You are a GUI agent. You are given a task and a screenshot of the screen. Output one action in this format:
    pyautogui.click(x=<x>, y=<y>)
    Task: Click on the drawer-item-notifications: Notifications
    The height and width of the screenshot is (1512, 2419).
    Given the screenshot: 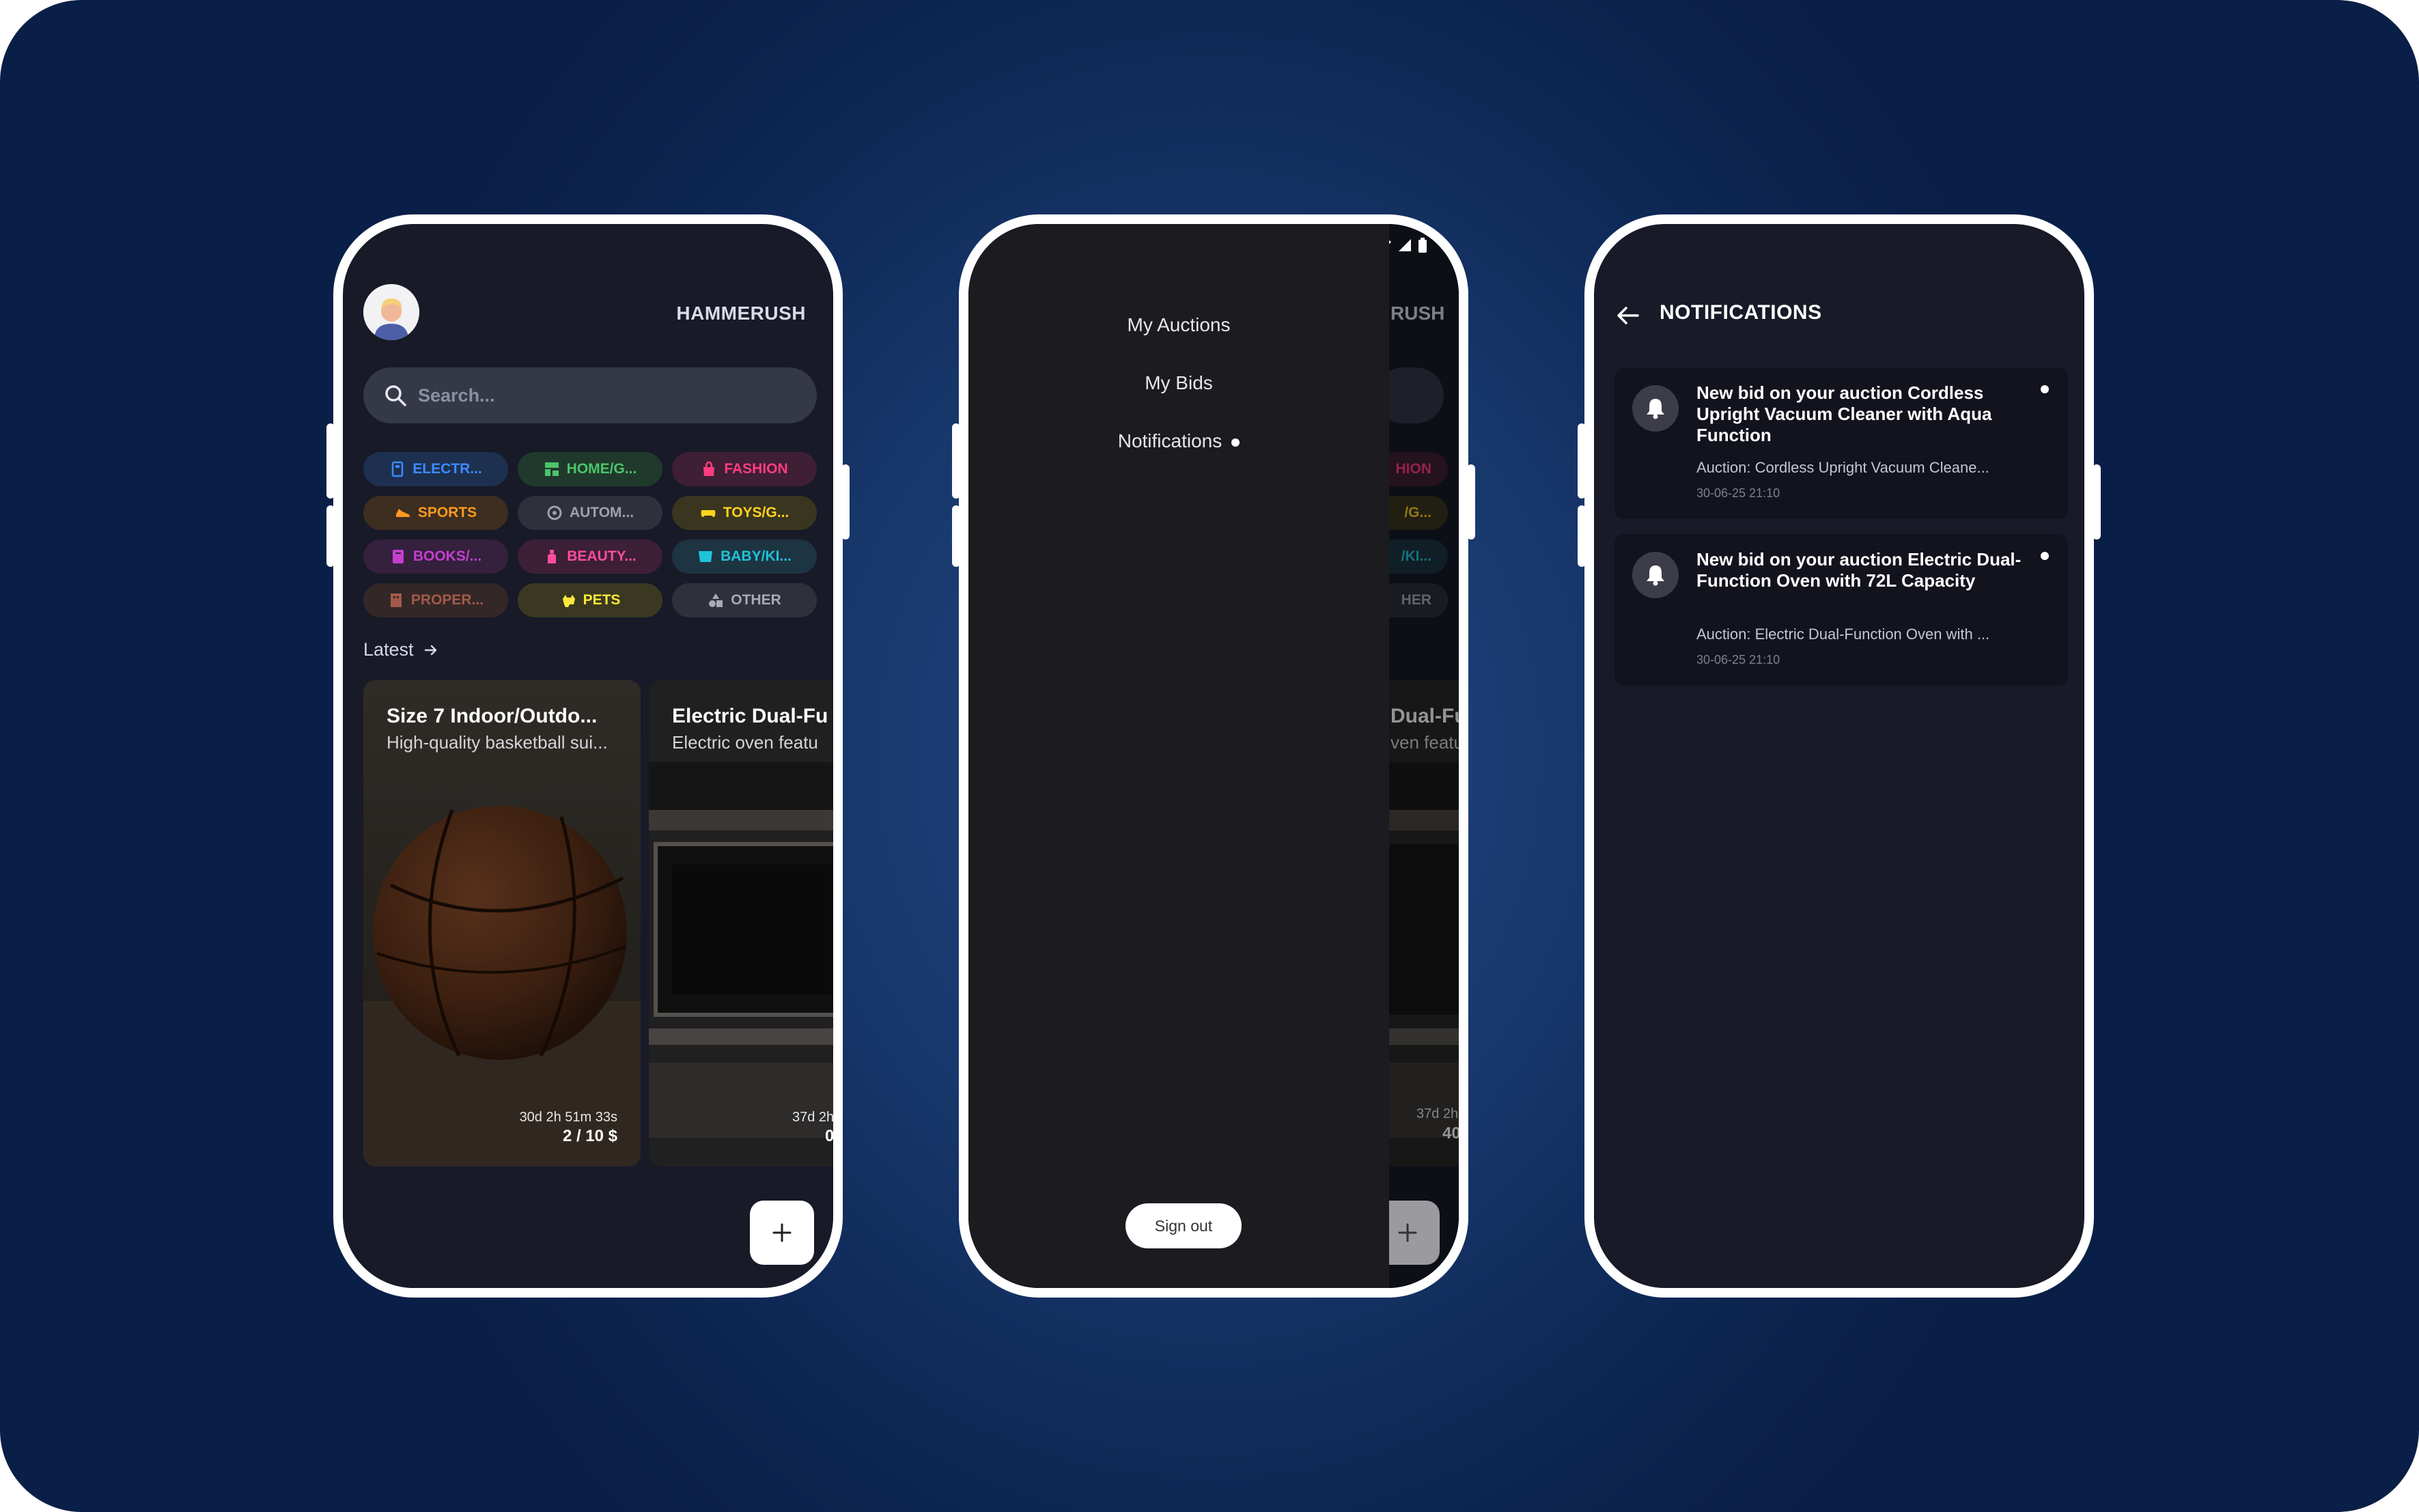 What is the action you would take?
    pyautogui.click(x=1179, y=441)
    